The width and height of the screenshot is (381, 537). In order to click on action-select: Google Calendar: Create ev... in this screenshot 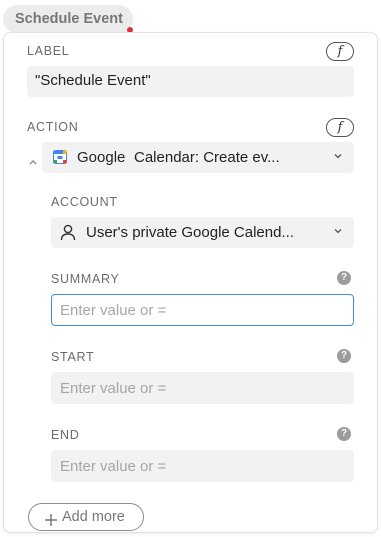, I will do `click(198, 157)`.